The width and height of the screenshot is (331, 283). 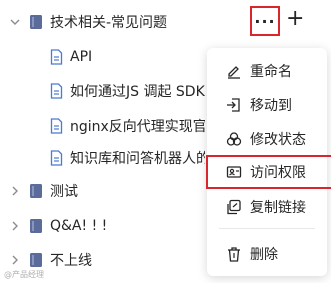 What do you see at coordinates (79, 226) in the screenshot?
I see `tree-group-label: Q&A! ! !` at bounding box center [79, 226].